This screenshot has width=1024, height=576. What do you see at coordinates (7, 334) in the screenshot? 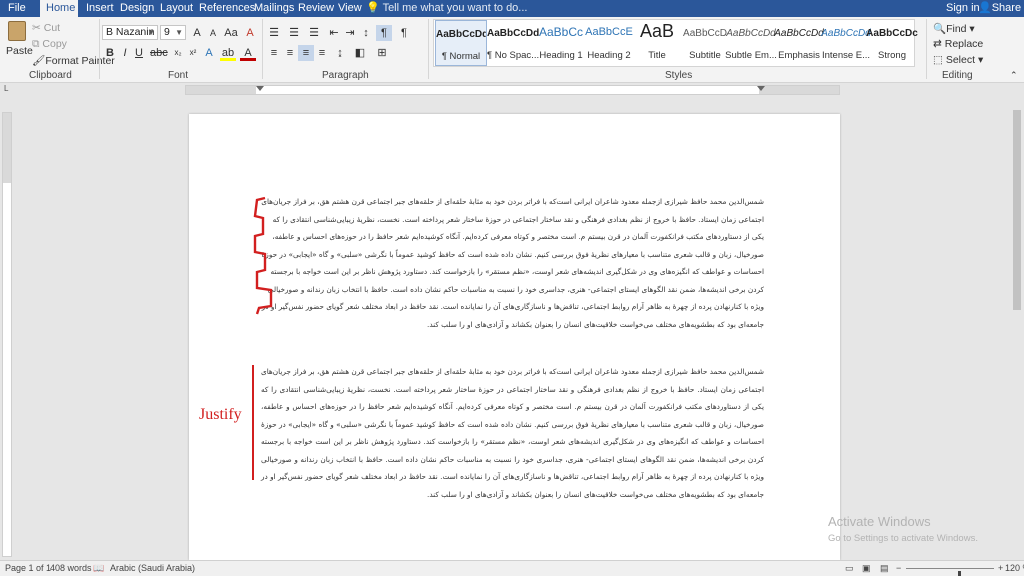
I see `vertical-ruler` at bounding box center [7, 334].